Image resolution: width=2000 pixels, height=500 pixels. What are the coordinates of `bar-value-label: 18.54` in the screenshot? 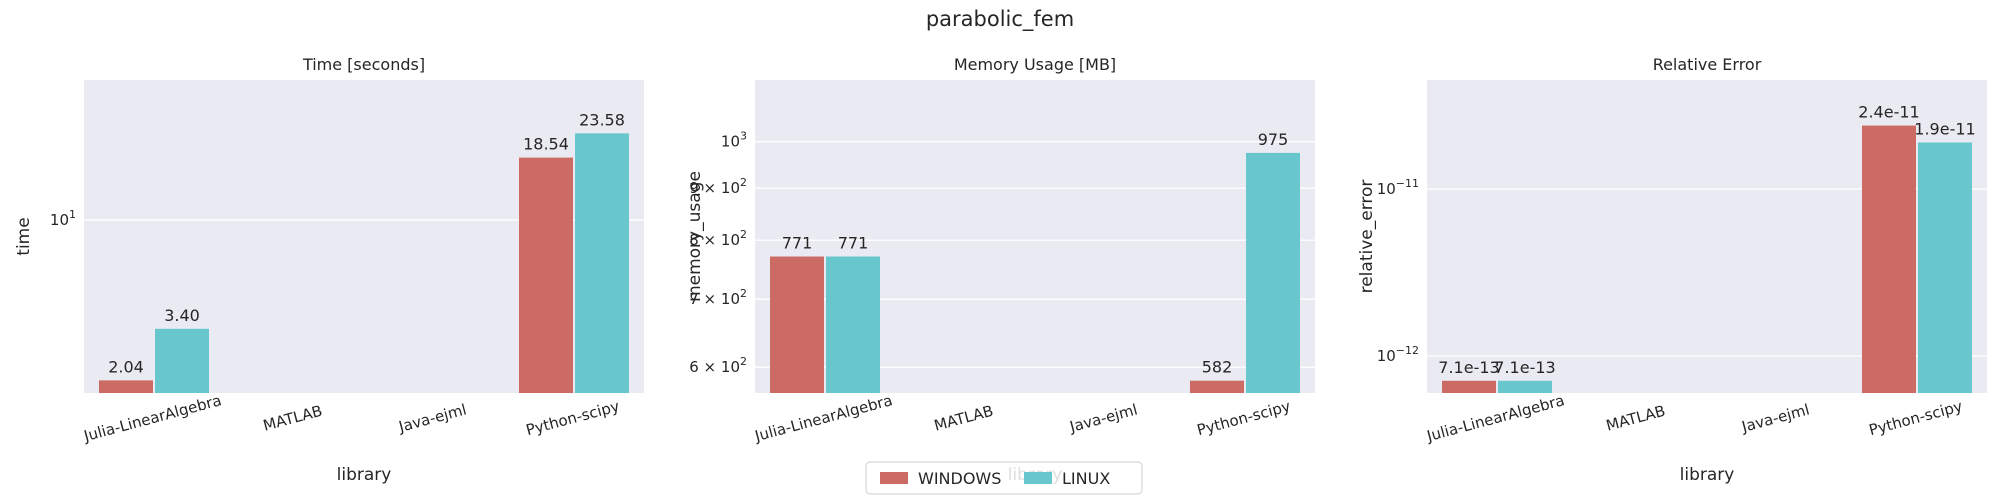 It's located at (546, 144).